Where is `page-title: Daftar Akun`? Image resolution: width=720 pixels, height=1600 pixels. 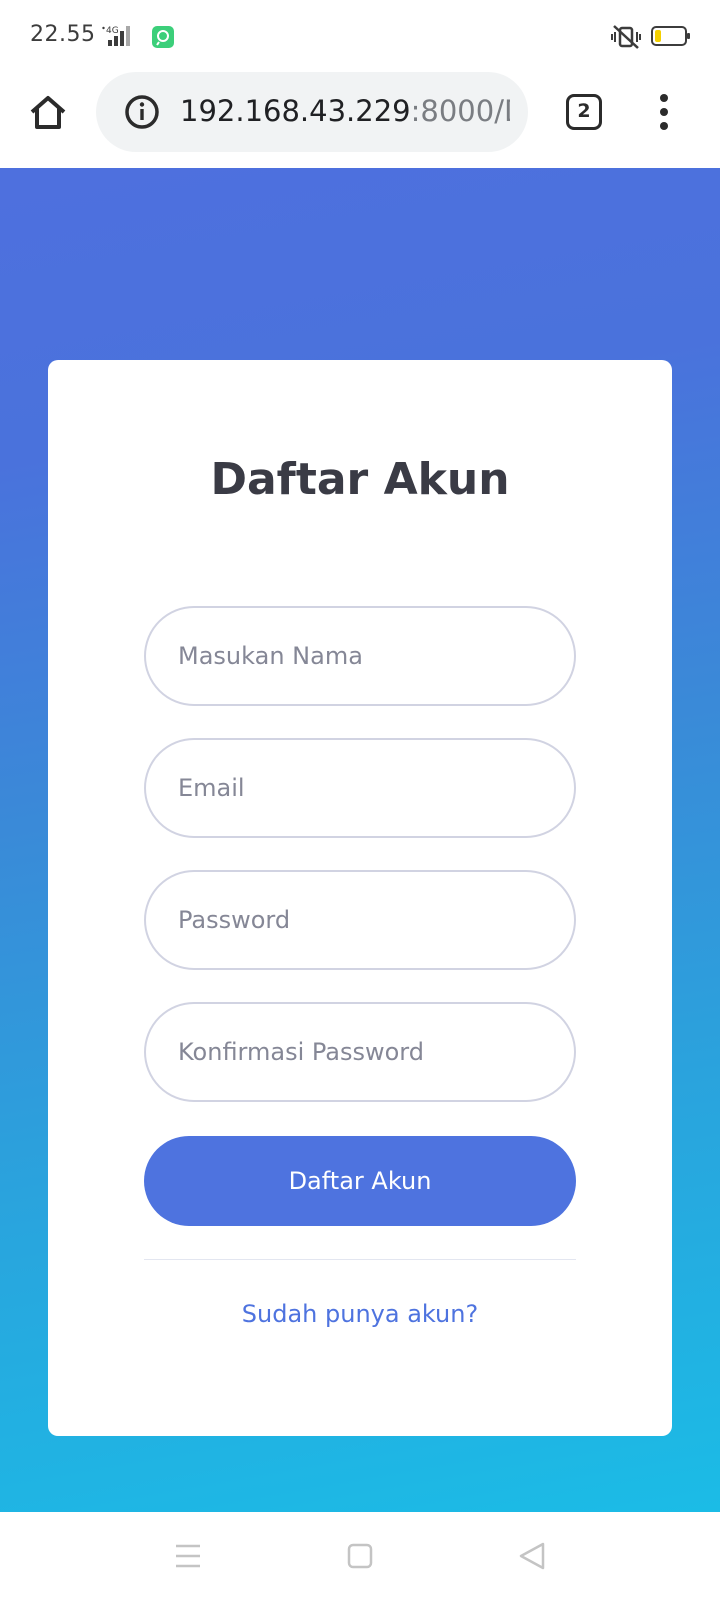
page-title: Daftar Akun is located at coordinates (360, 479).